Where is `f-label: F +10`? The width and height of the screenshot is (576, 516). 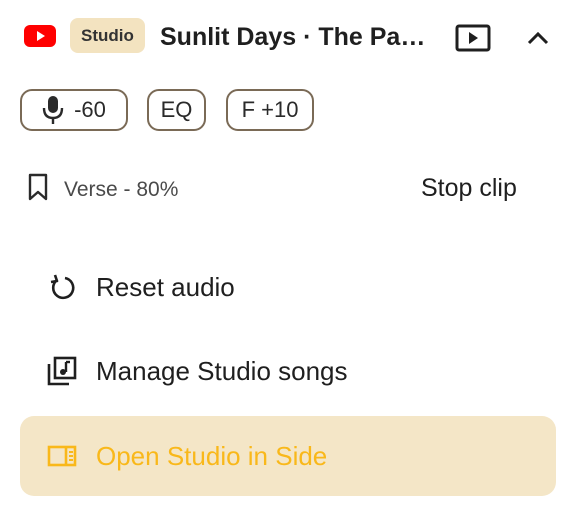
f-label: F +10 is located at coordinates (270, 109).